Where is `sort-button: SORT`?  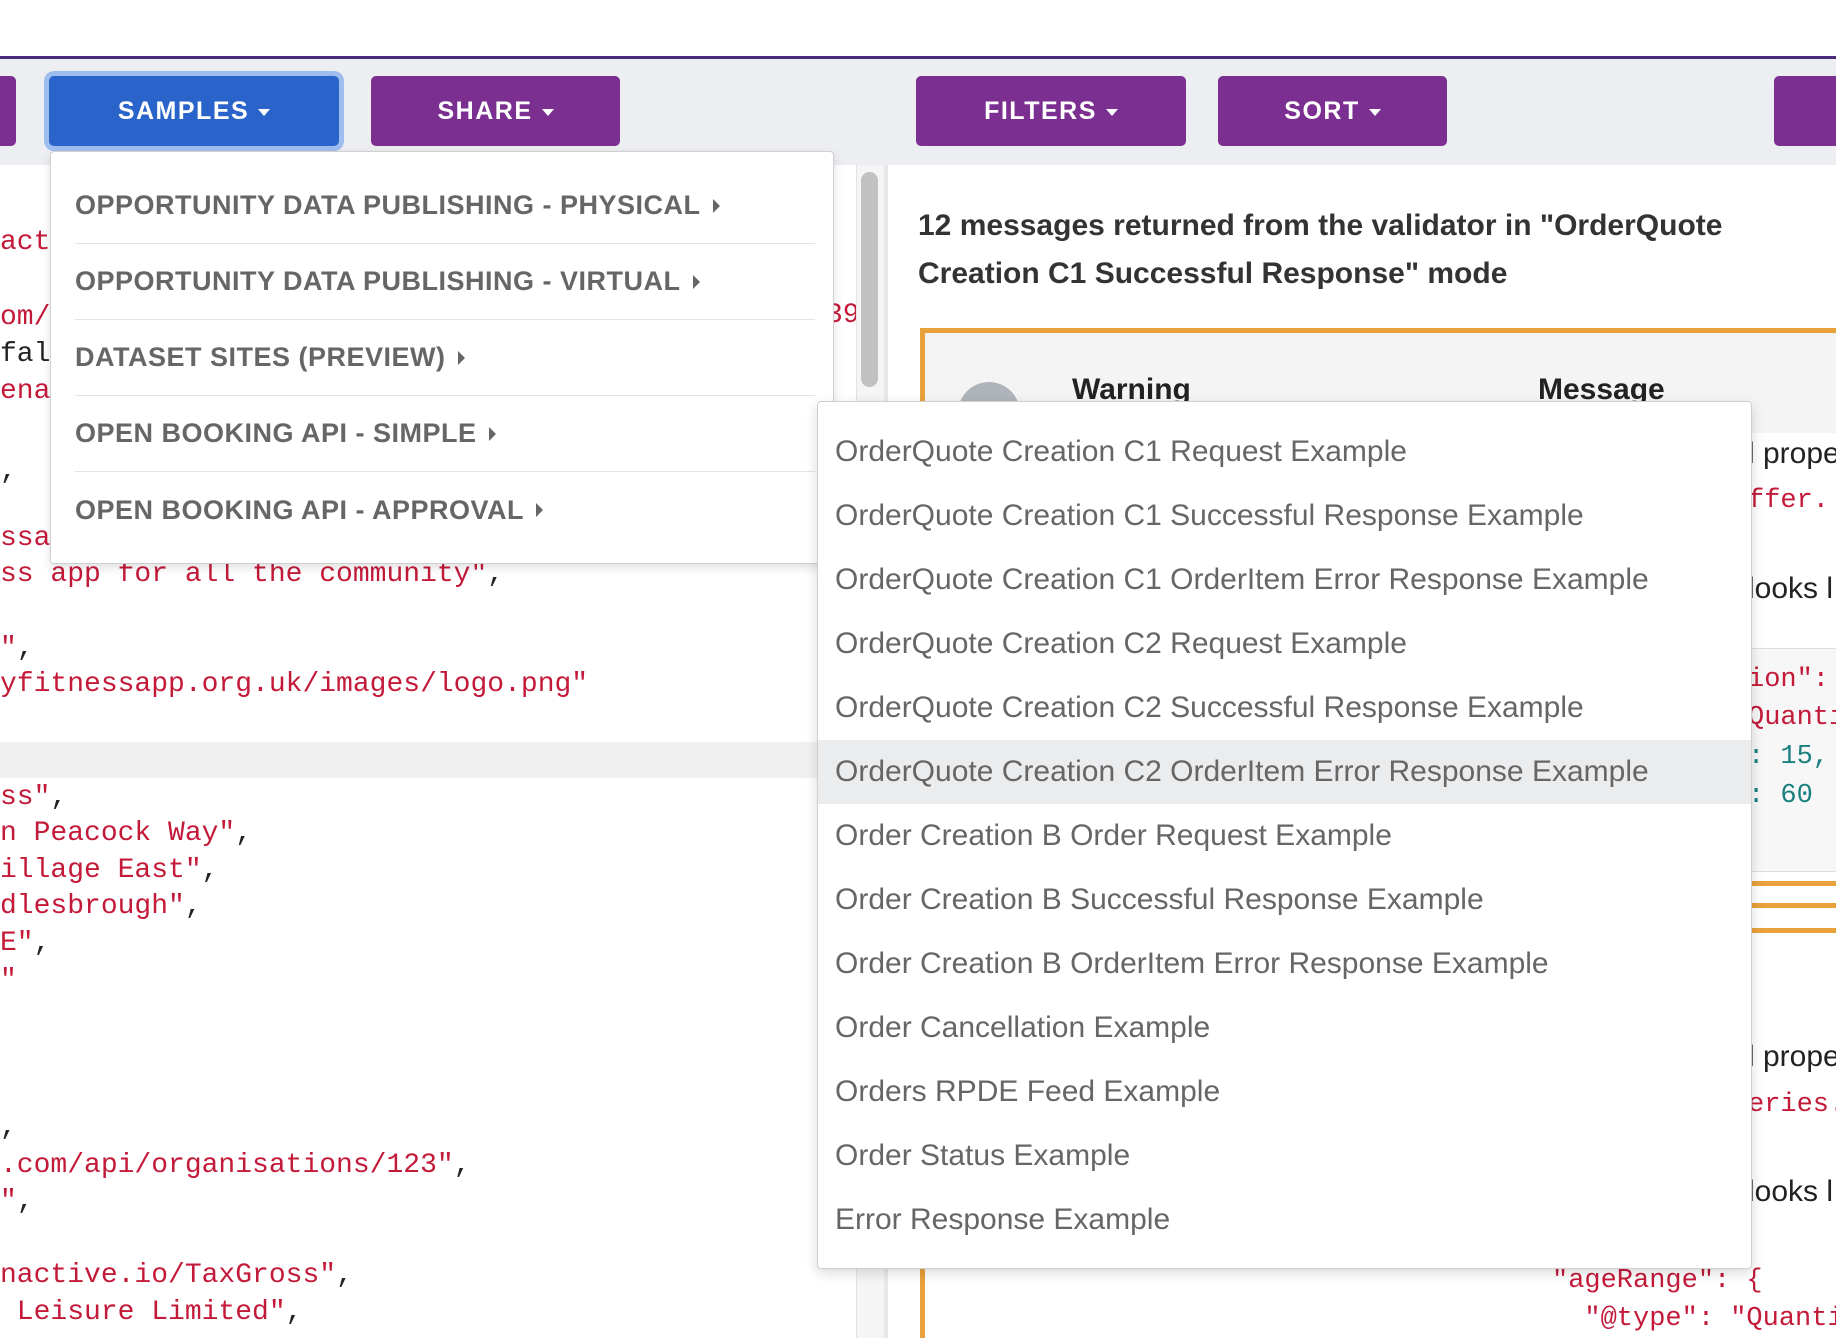 sort-button: SORT is located at coordinates (1332, 111).